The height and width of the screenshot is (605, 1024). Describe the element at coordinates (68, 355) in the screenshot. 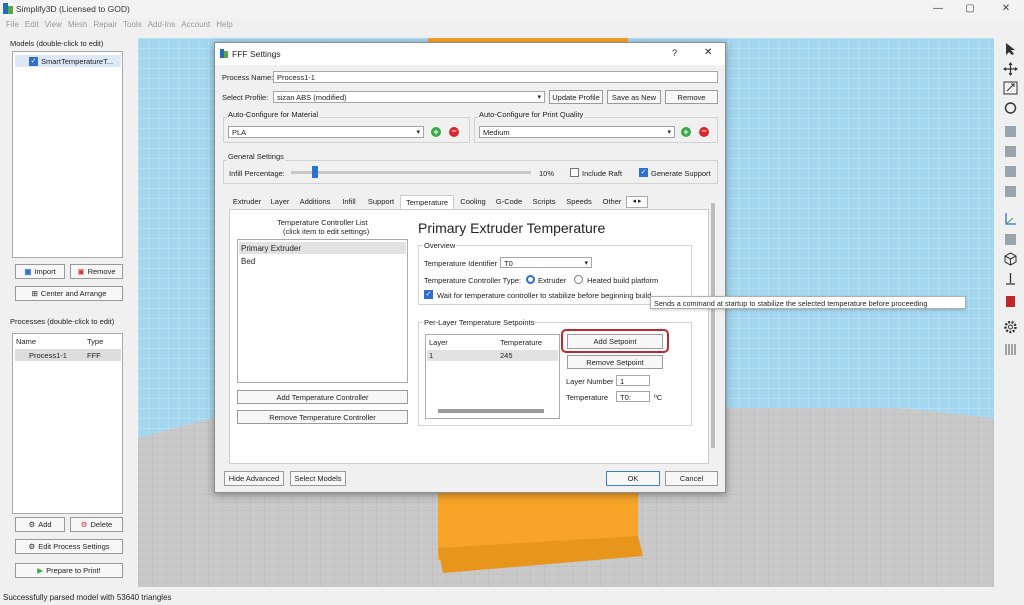

I see `process-row: Process1-1 FFF` at that location.